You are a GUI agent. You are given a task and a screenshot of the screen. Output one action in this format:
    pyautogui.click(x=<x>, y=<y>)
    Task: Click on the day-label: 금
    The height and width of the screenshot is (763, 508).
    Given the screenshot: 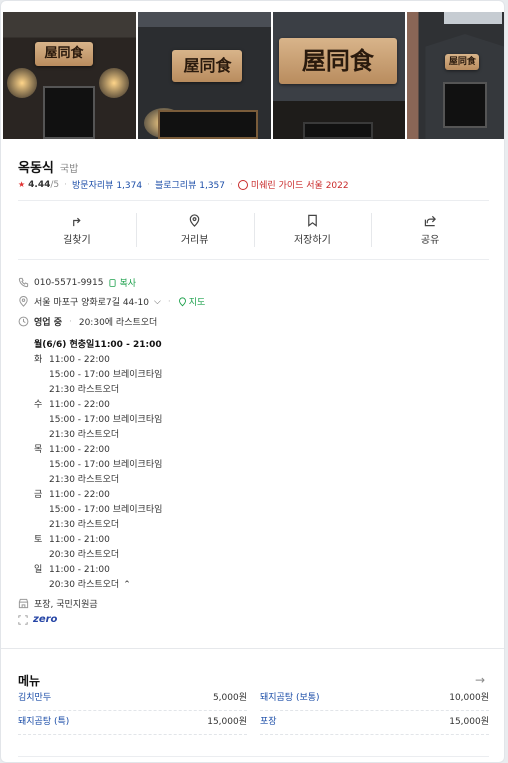 What is the action you would take?
    pyautogui.click(x=38, y=495)
    